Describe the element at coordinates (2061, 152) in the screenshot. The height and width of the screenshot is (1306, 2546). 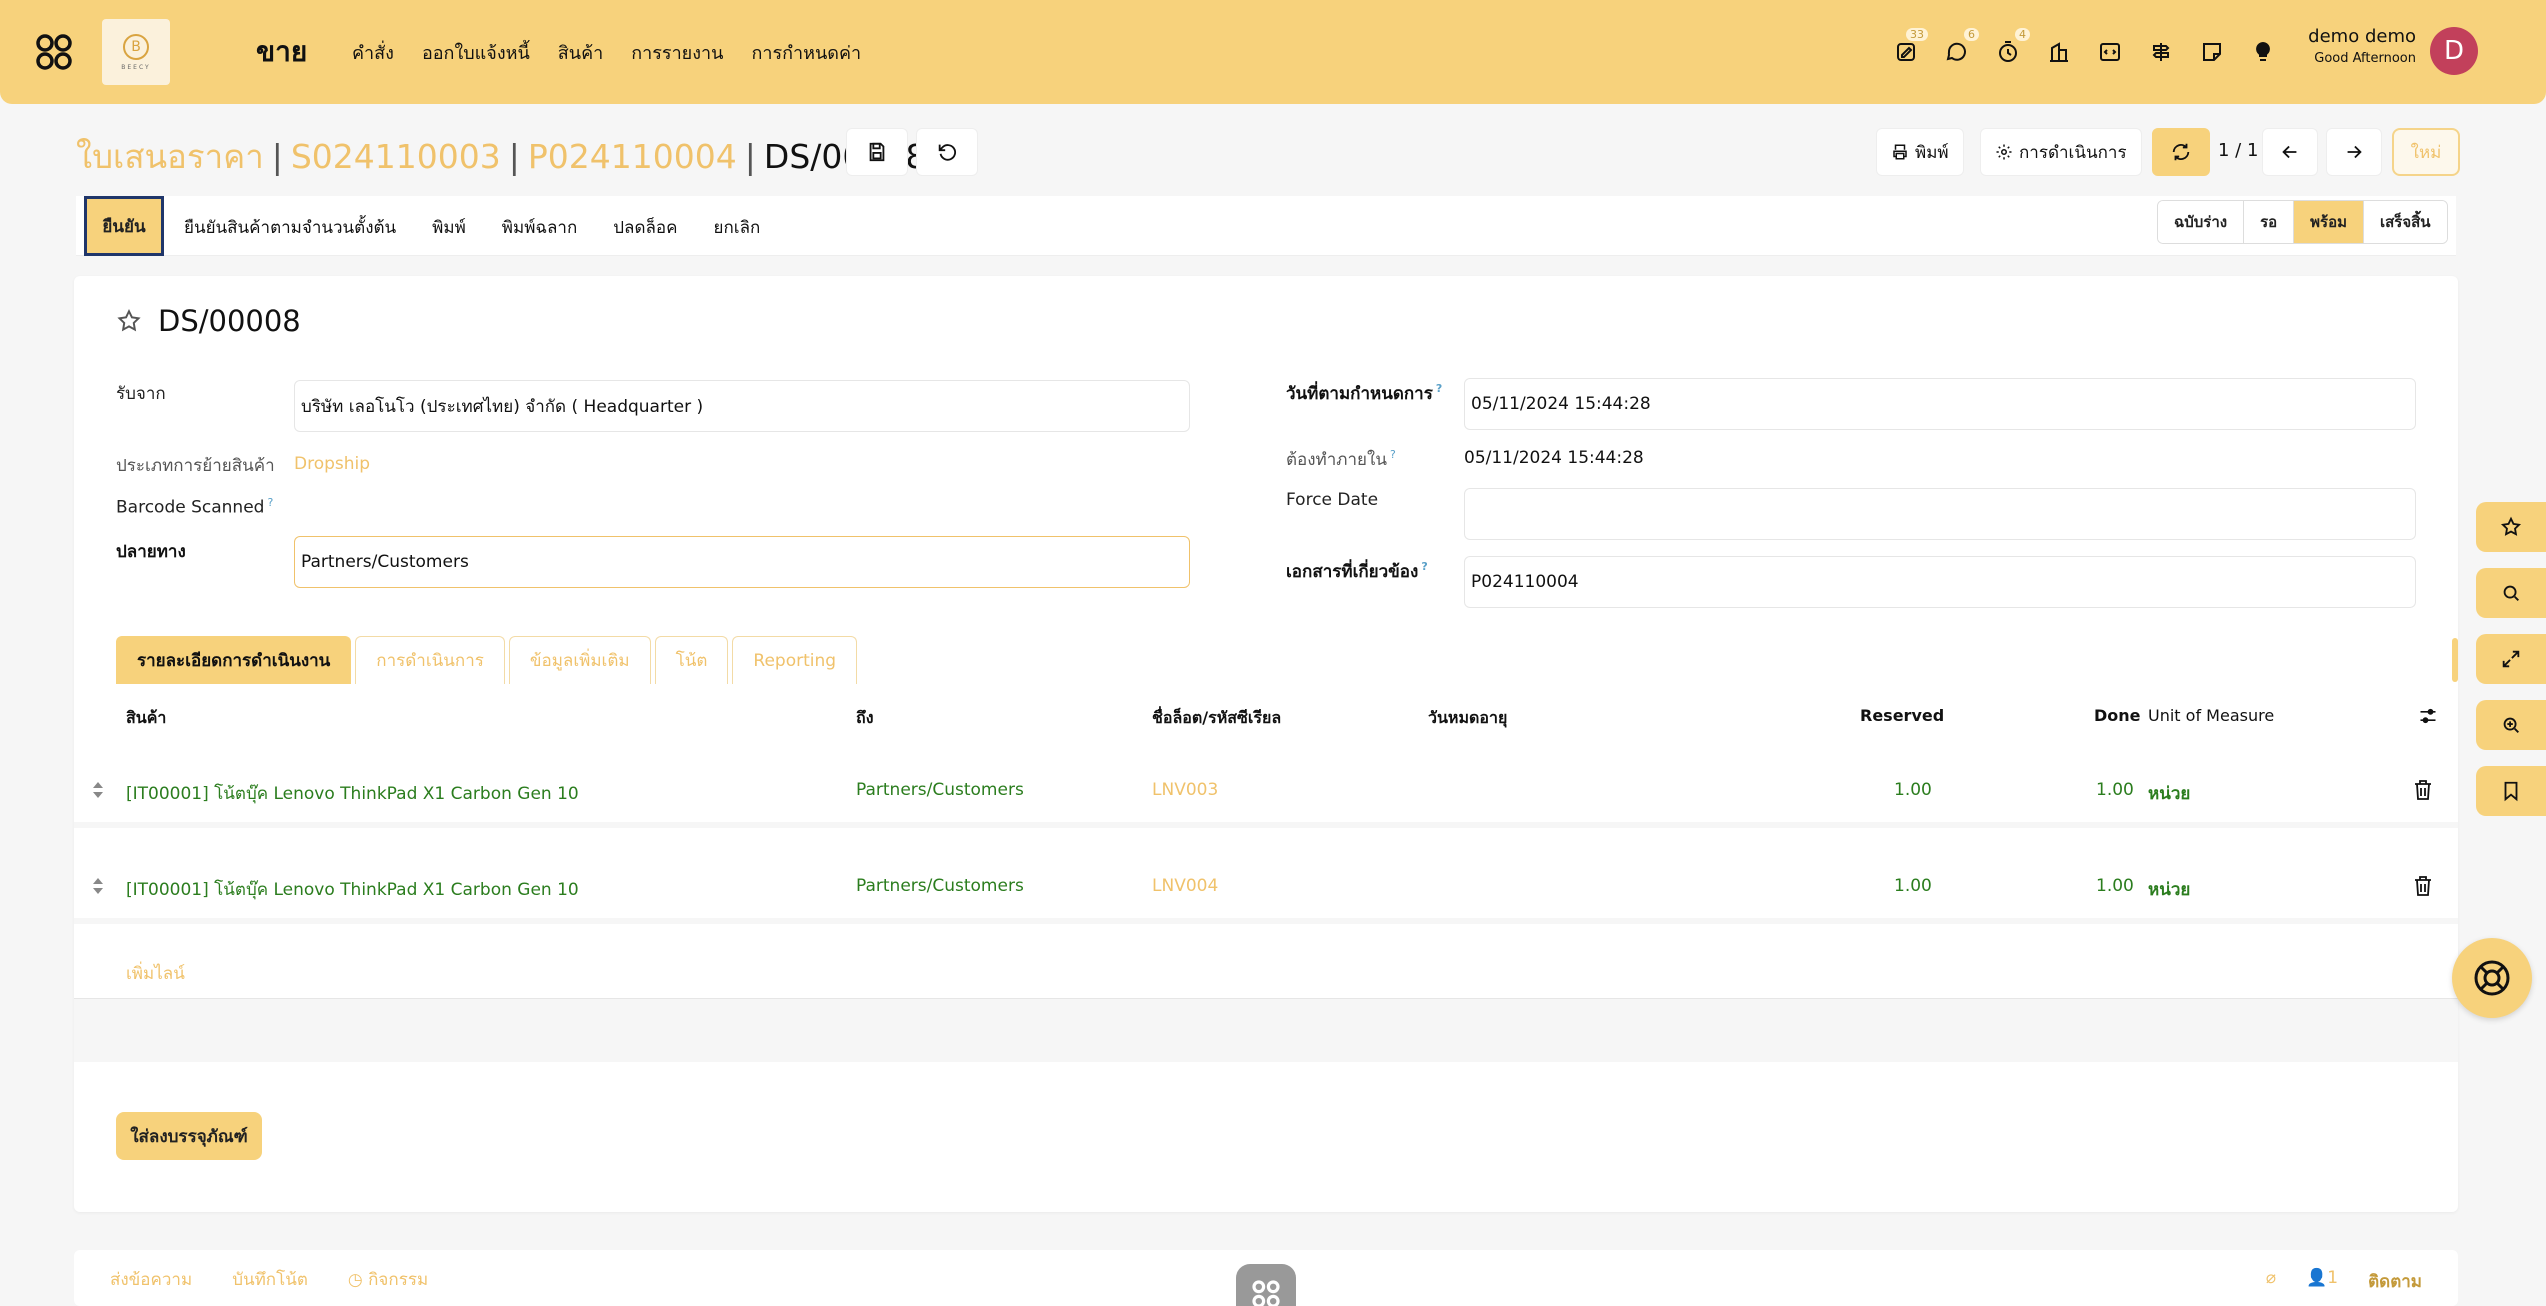
I see `action-button: การดำเนินการ` at that location.